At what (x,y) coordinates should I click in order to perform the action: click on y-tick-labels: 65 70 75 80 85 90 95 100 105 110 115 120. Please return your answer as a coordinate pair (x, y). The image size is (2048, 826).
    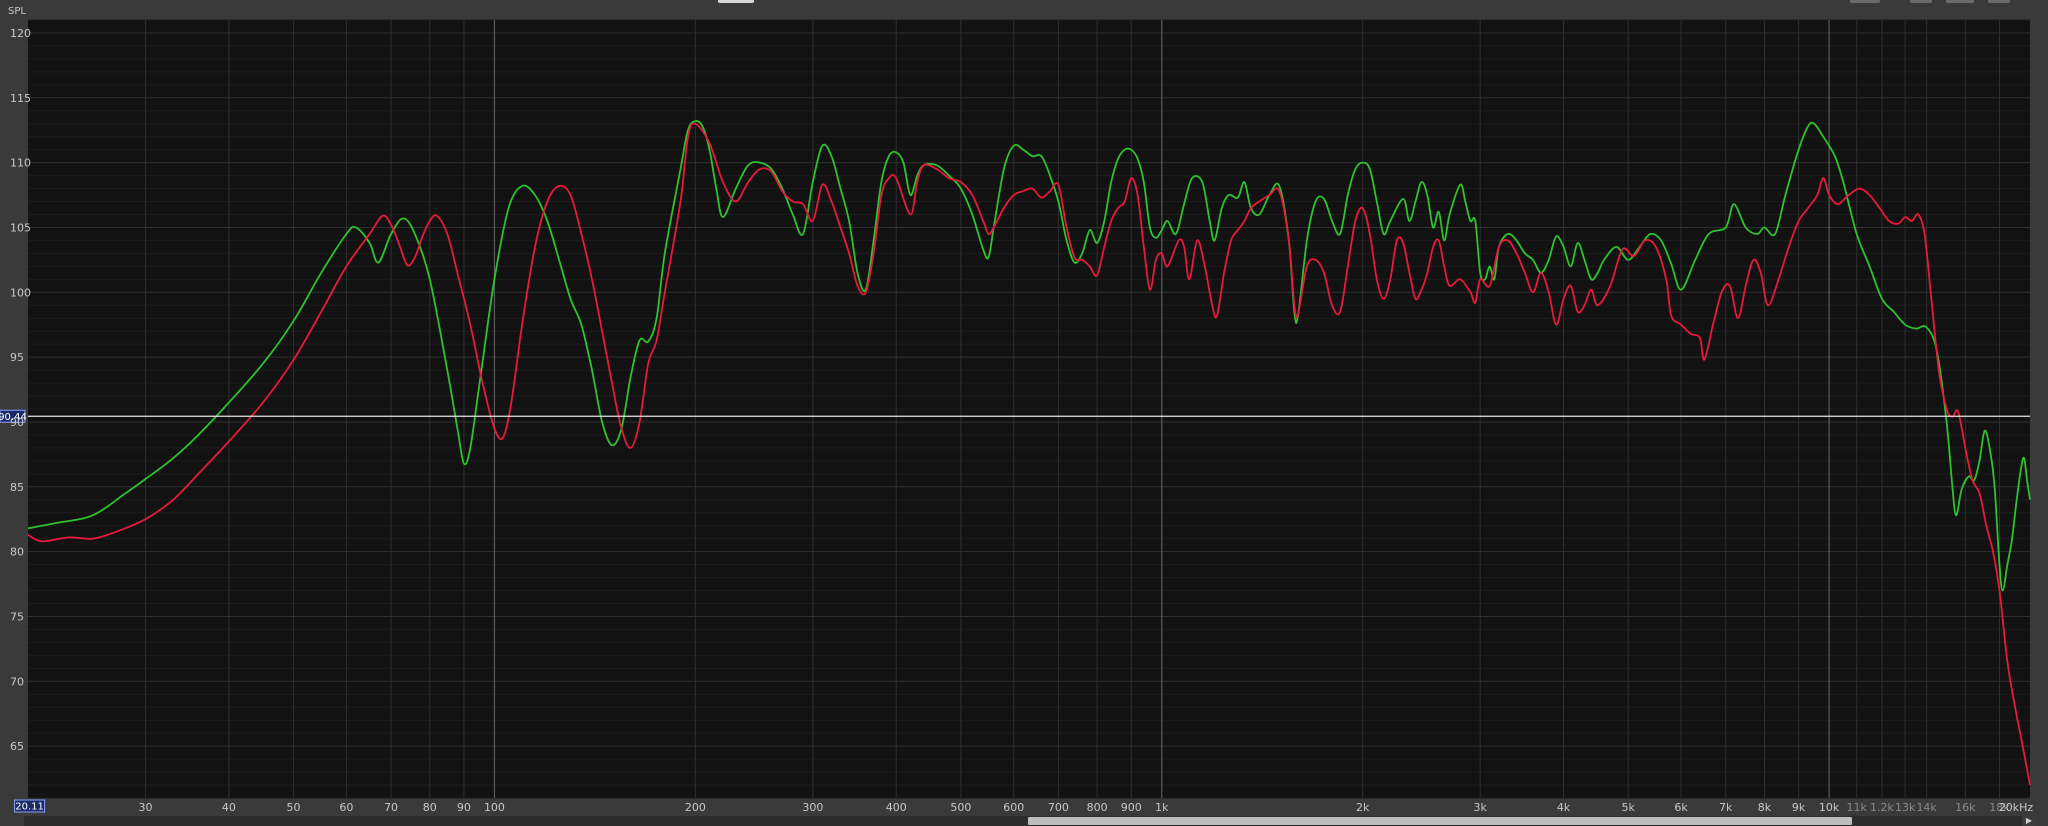
    Looking at the image, I should click on (20, 390).